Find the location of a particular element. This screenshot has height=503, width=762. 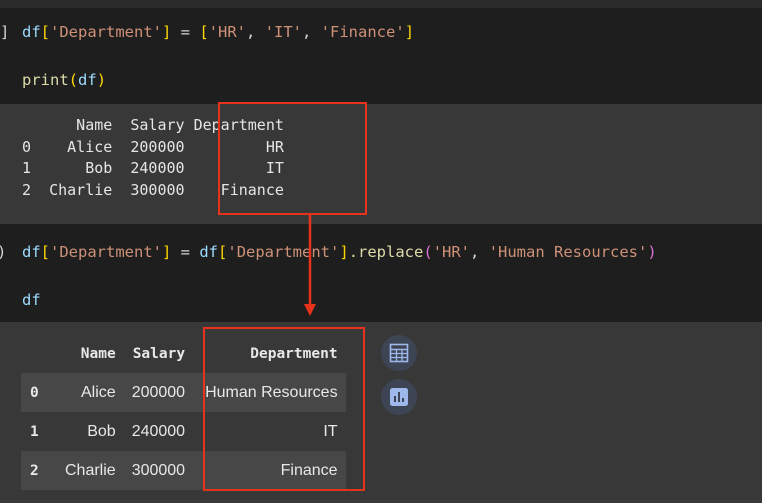

table-view-icon is located at coordinates (399, 353).